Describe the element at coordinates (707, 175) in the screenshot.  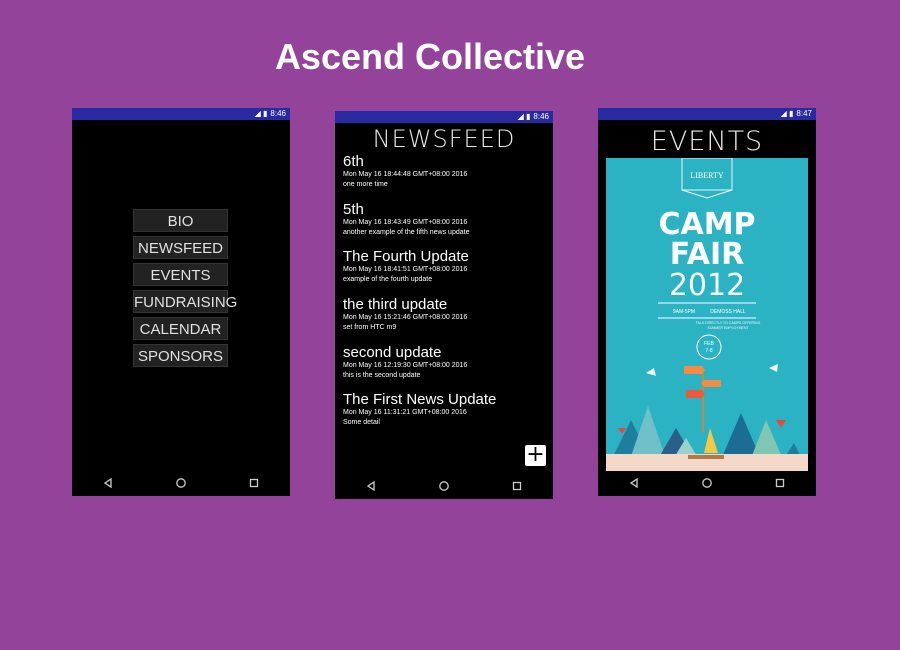
I see `poster-logo: LIBERTY` at that location.